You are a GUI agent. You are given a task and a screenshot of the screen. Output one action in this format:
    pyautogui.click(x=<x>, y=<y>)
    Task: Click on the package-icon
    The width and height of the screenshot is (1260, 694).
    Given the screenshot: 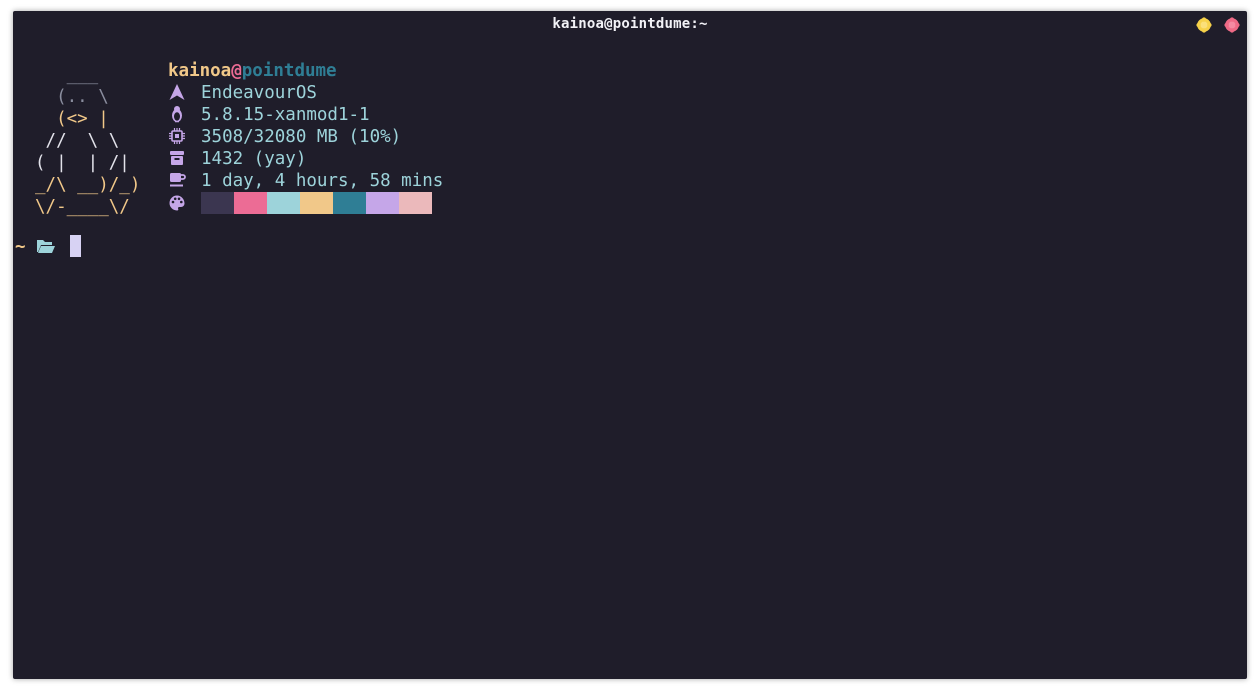 What is the action you would take?
    pyautogui.click(x=177, y=158)
    